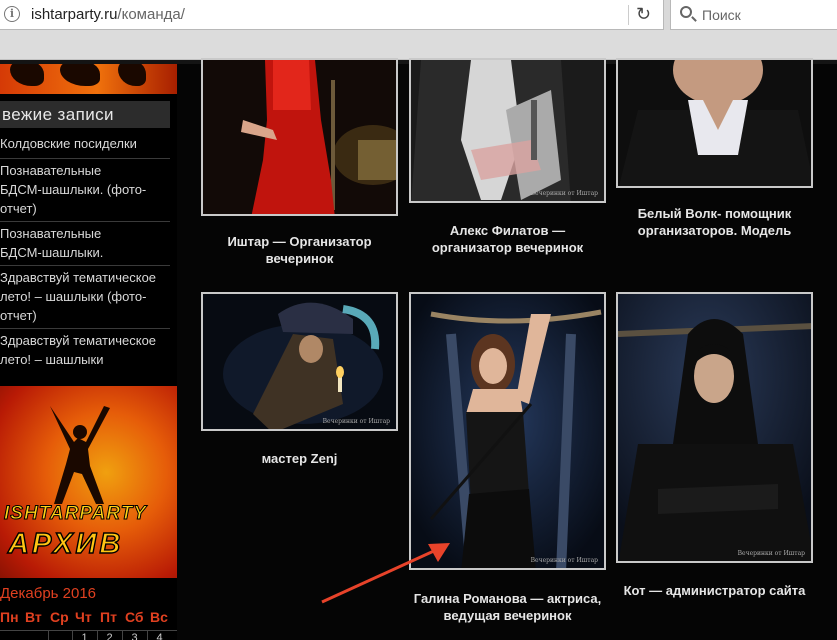 The height and width of the screenshot is (640, 837). I want to click on team-photo-galina: Вечеринки от Иштар, so click(507, 431).